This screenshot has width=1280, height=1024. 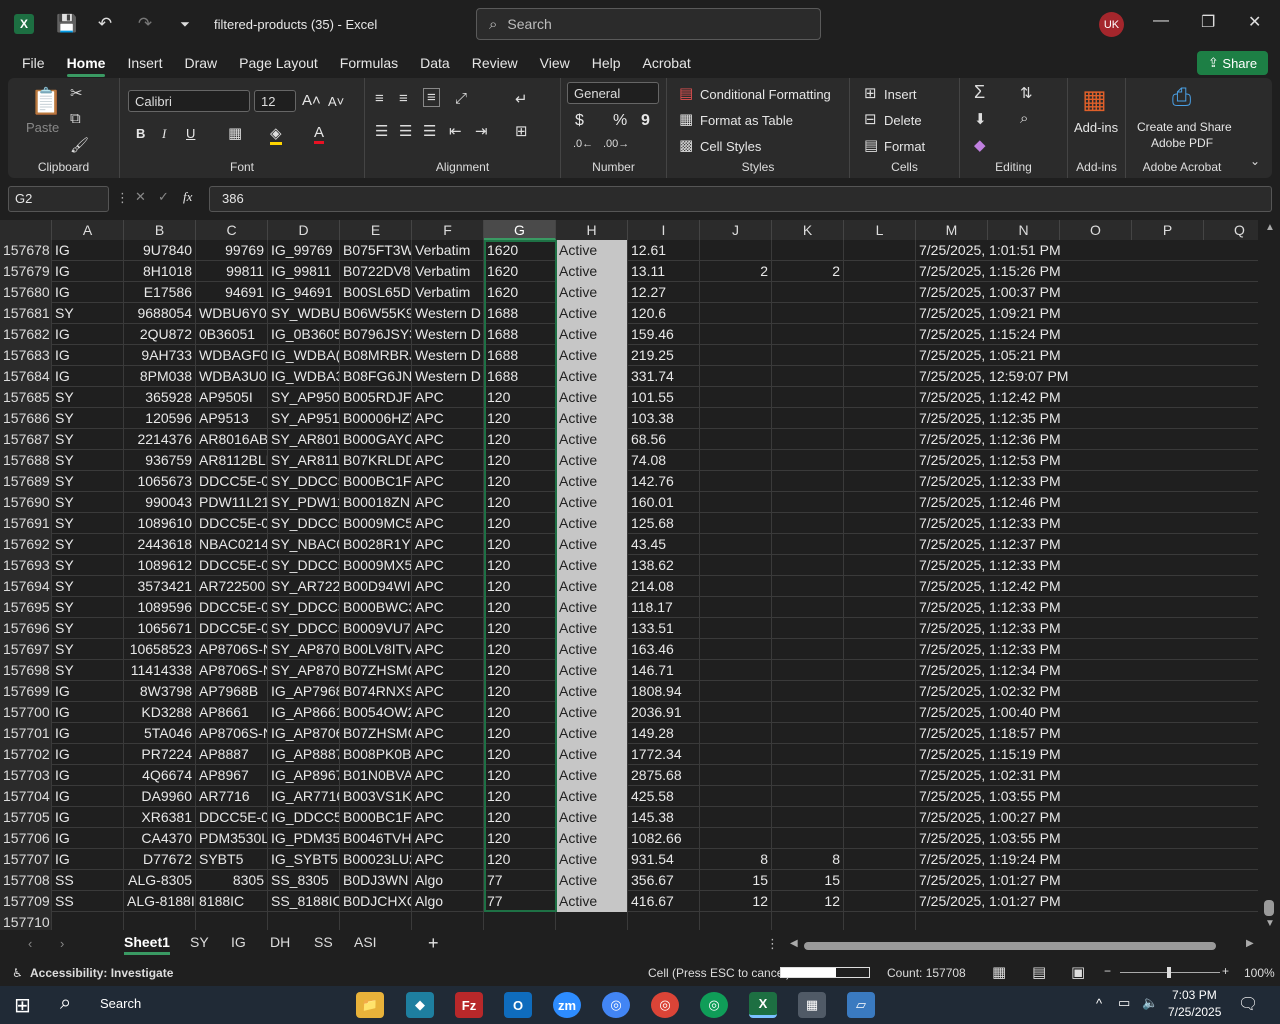 I want to click on grid-cell: B00LV8ITV, so click(x=376, y=649).